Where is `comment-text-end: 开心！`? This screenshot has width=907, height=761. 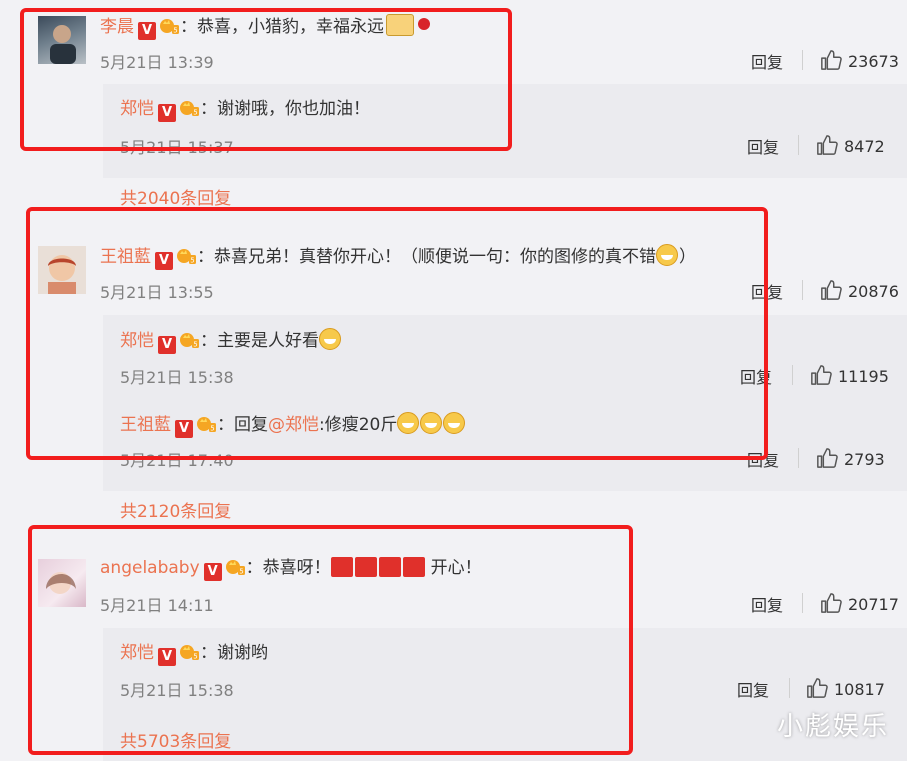
comment-text-end: 开心！ is located at coordinates (456, 568).